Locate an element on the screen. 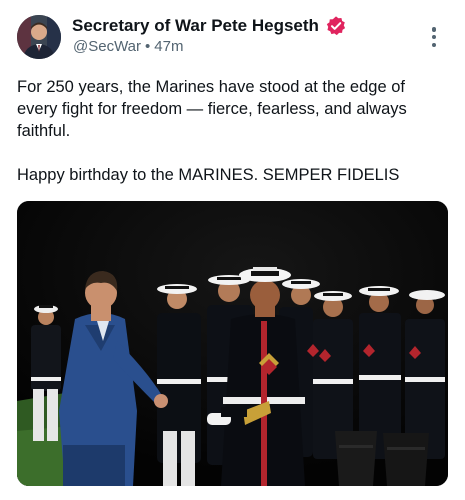  more-options-button is located at coordinates (434, 37).